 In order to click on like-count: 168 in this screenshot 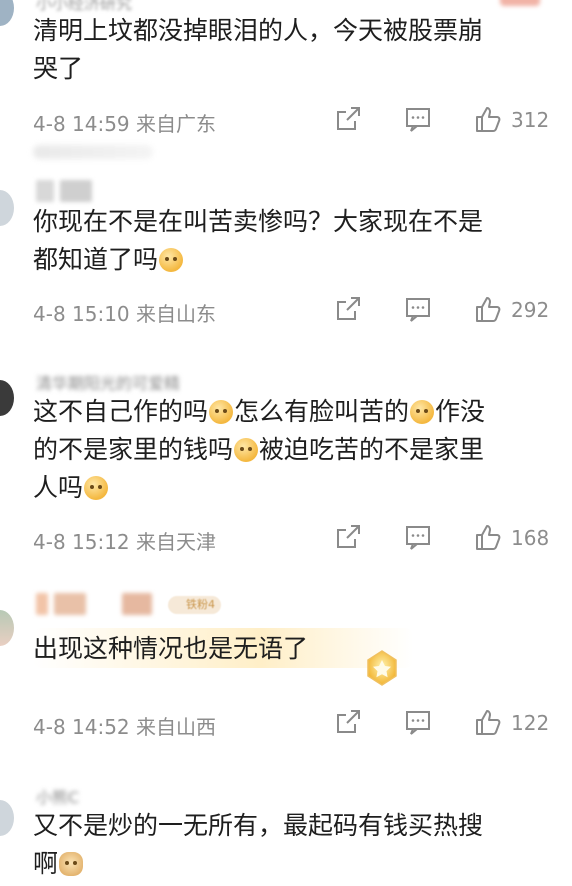, I will do `click(530, 538)`.